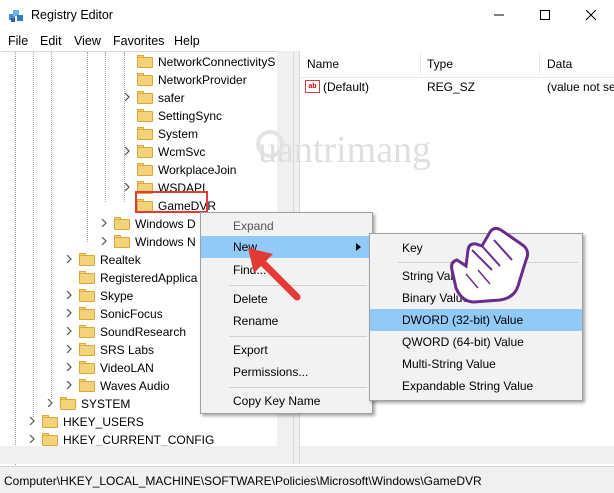 The width and height of the screenshot is (614, 493). Describe the element at coordinates (146, 455) in the screenshot. I see `tree-horizontal-scrollbar` at that location.